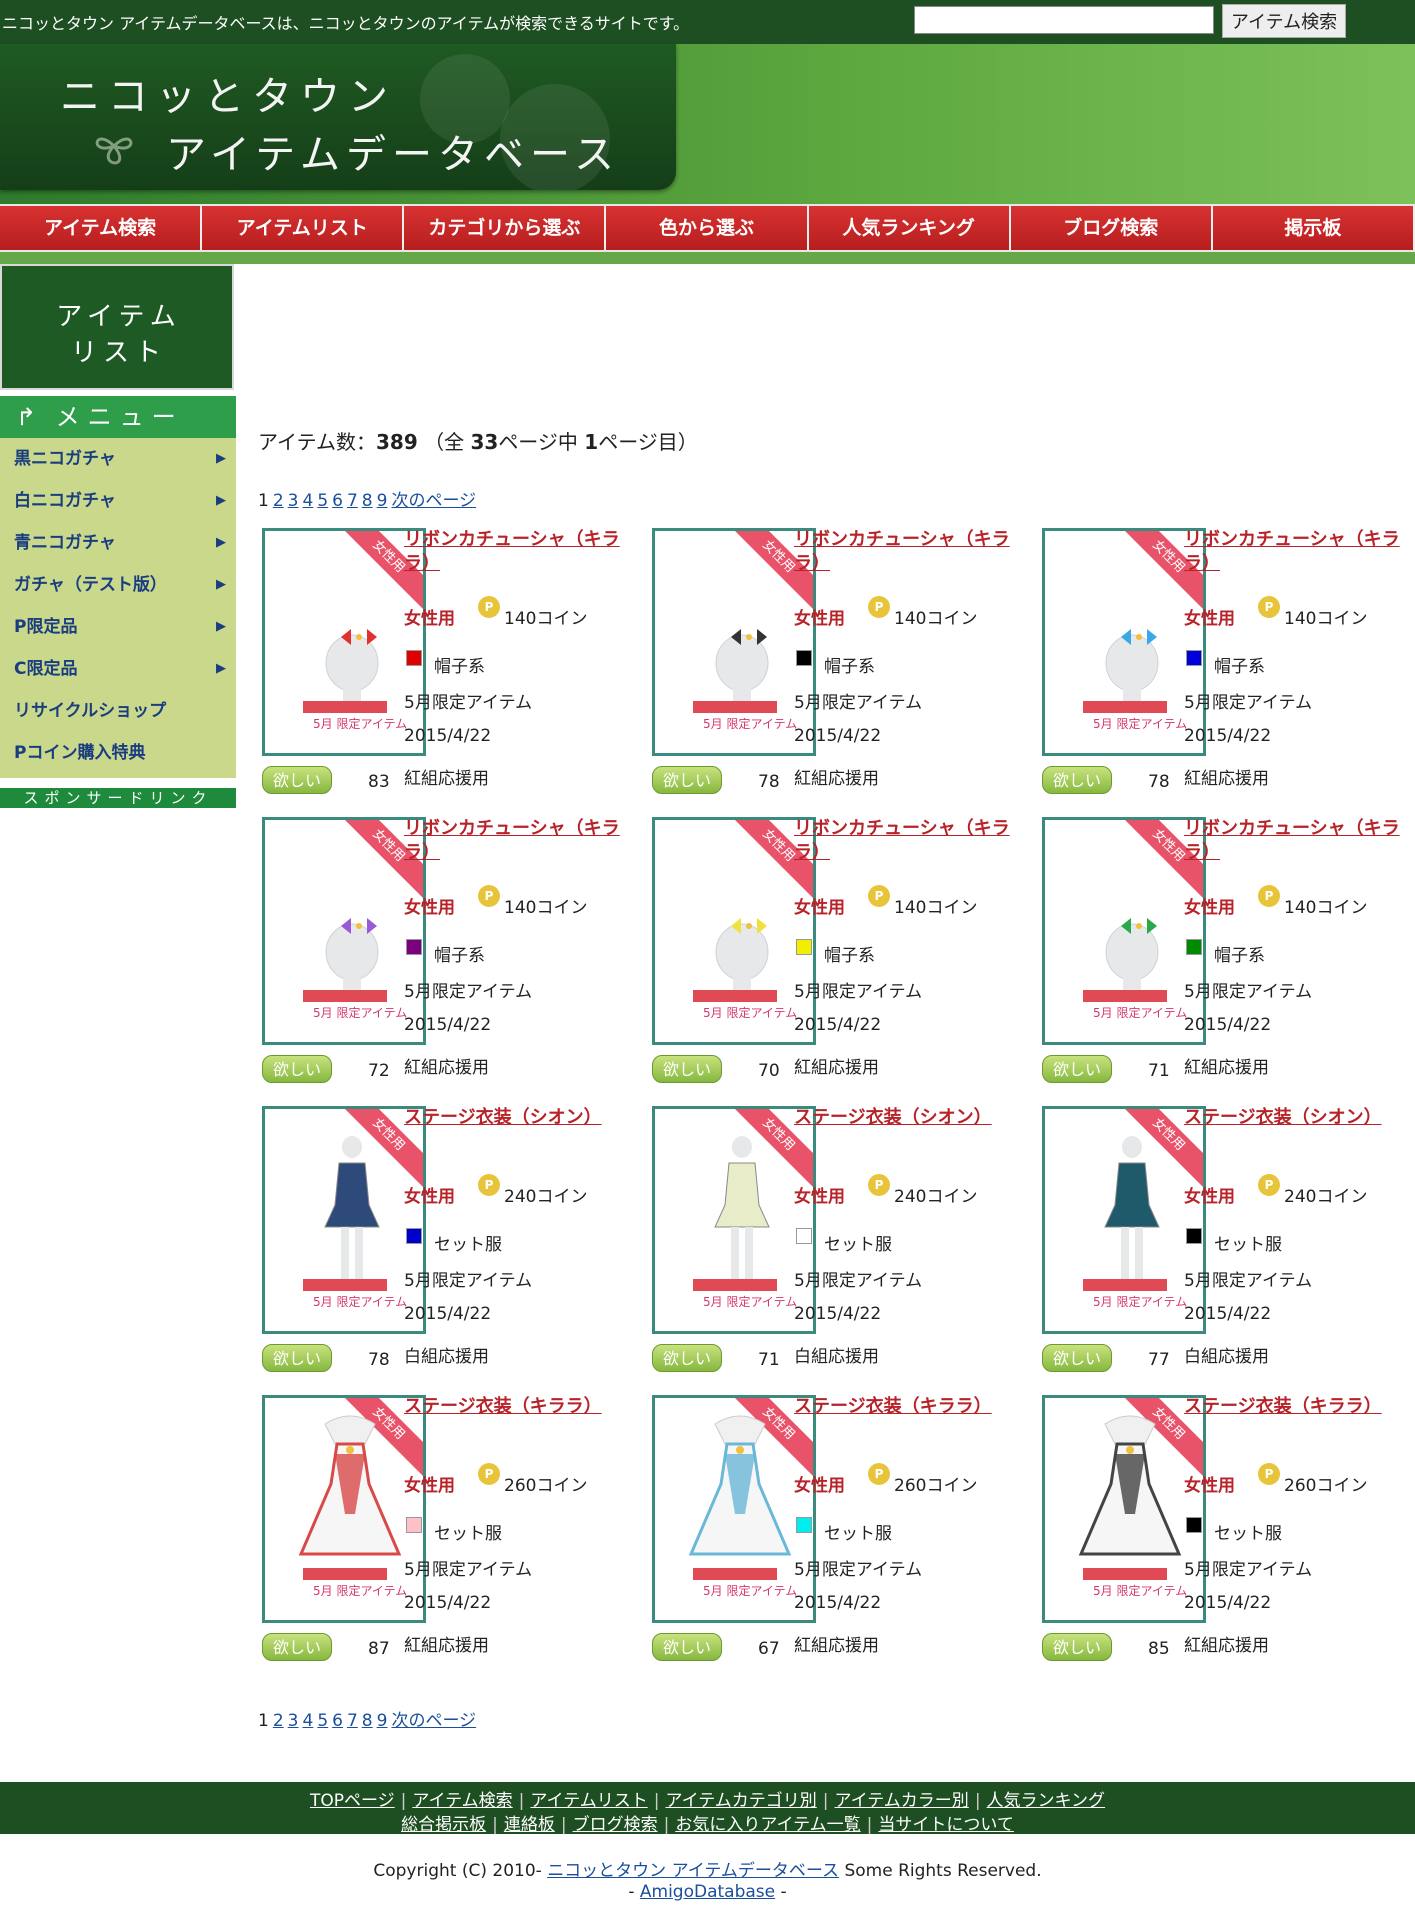 Image resolution: width=1415 pixels, height=1920 pixels. I want to click on chevron-right-icon: ▶, so click(221, 500).